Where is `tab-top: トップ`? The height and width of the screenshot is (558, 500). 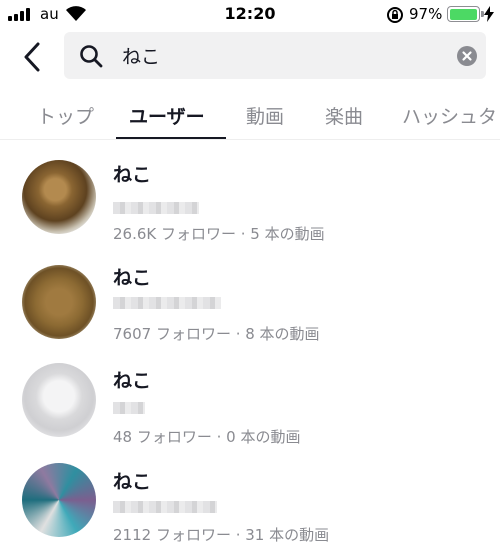
tab-top: トップ is located at coordinates (65, 115).